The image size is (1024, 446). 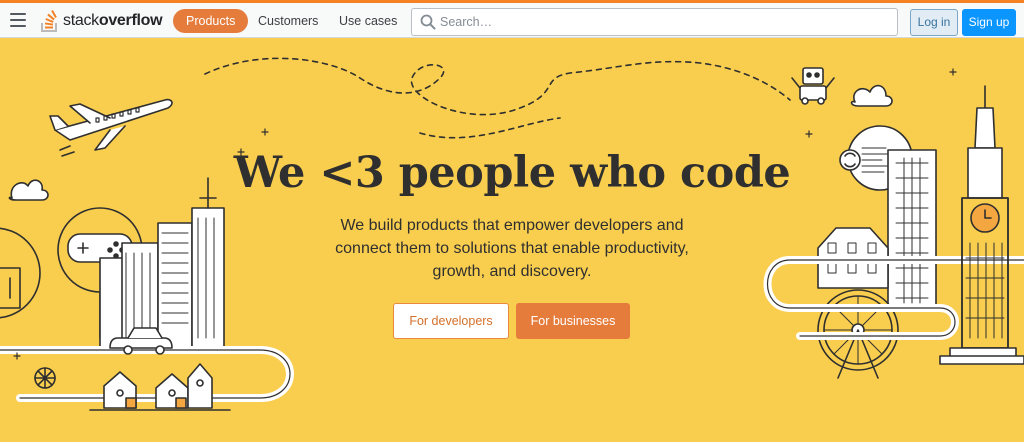 I want to click on logo-prefix: stack, so click(x=81, y=20).